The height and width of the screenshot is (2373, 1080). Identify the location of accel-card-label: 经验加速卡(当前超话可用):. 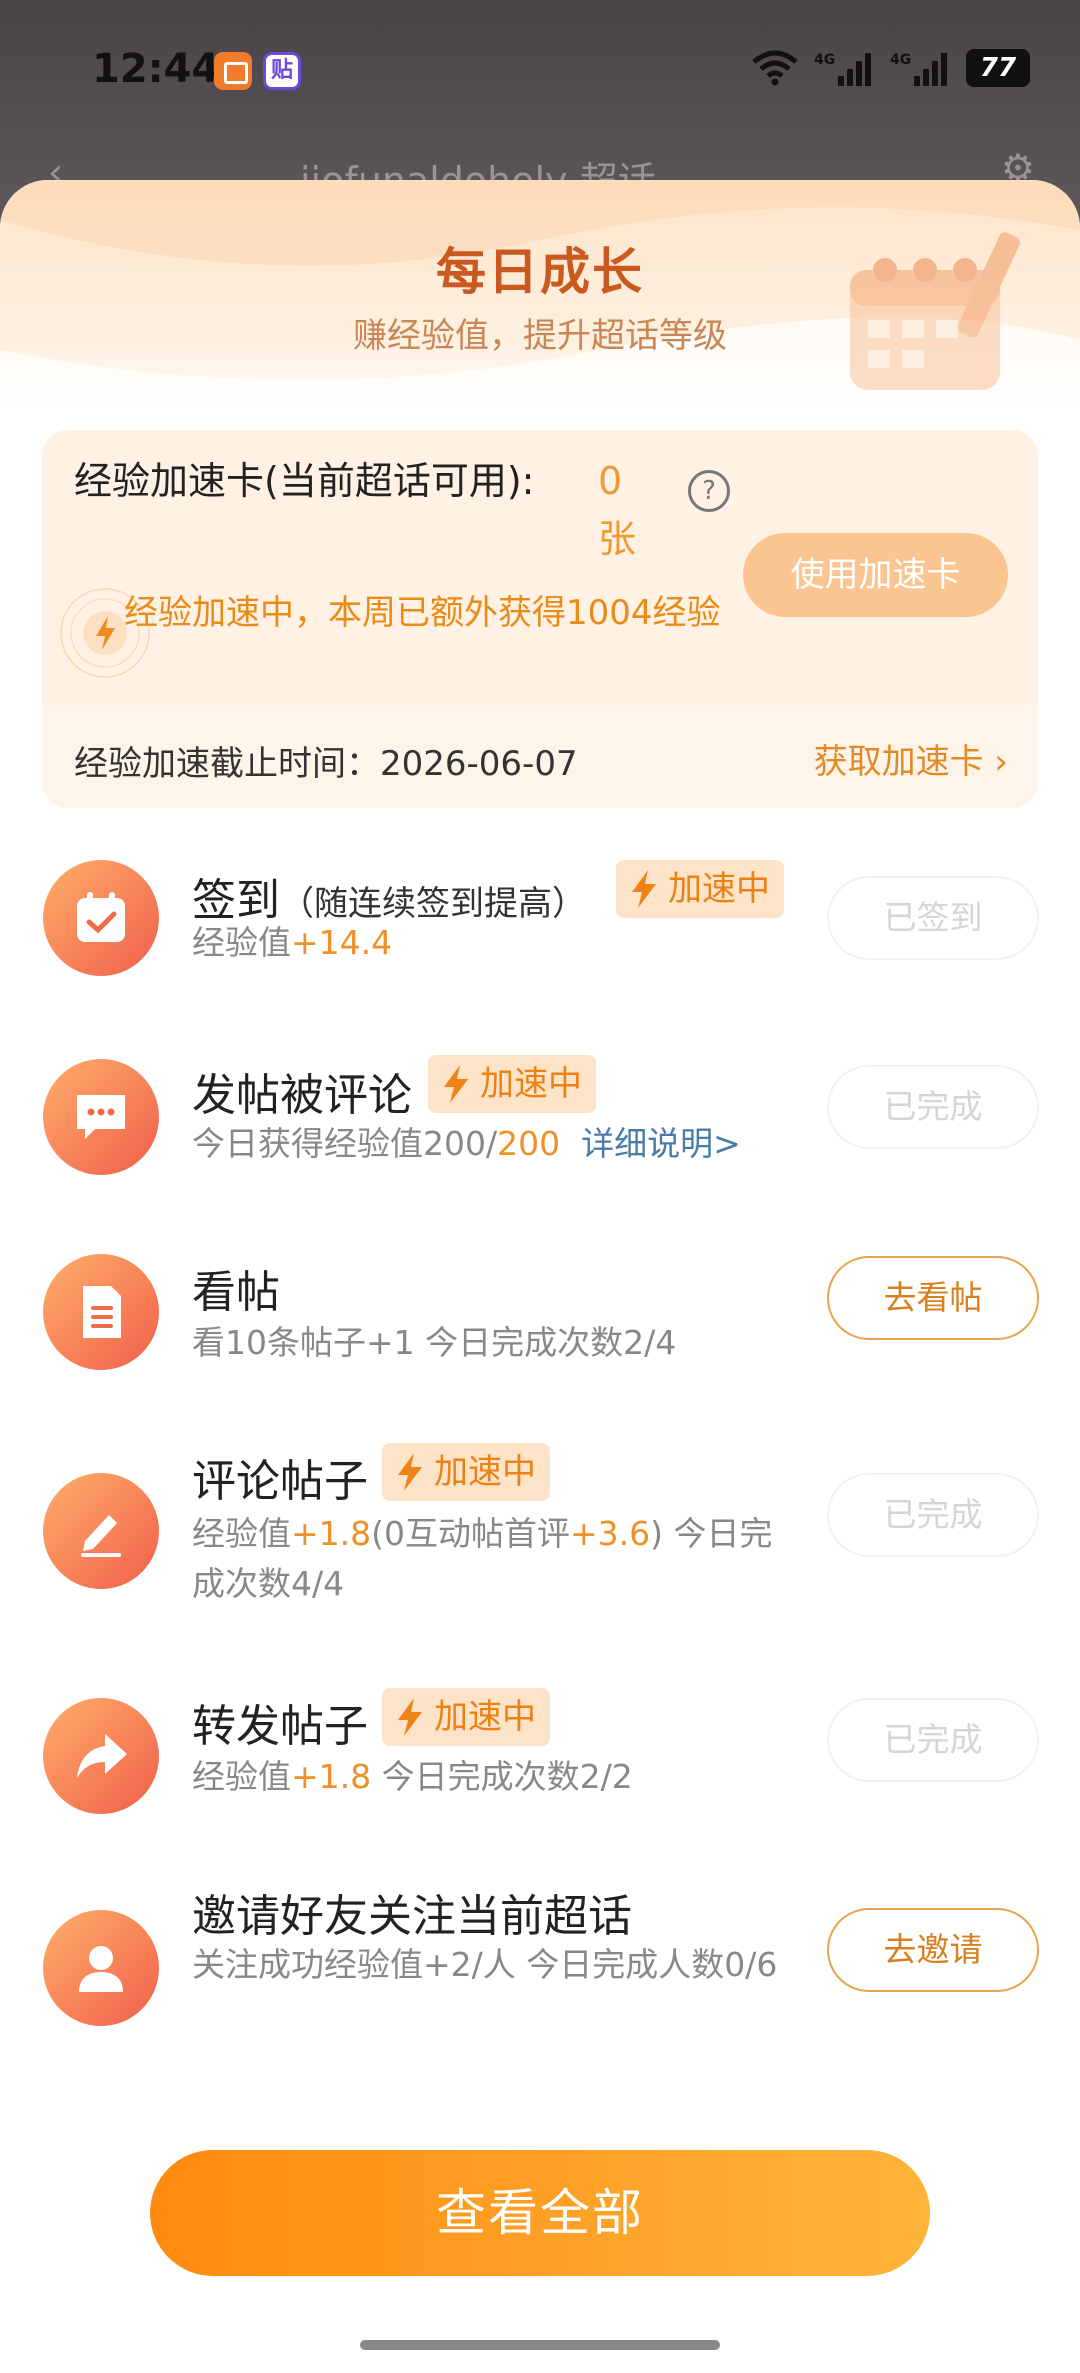
(304, 481).